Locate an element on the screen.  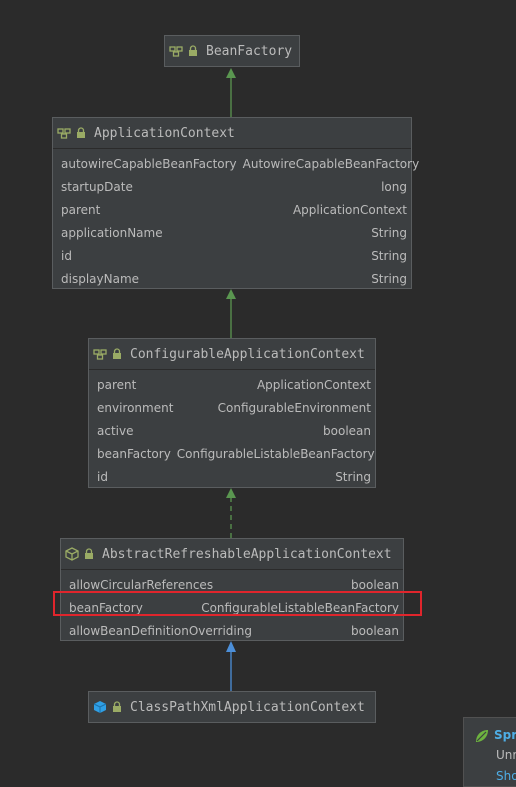
node-title: AbstractRefreshableApplicationContext is located at coordinates (247, 554).